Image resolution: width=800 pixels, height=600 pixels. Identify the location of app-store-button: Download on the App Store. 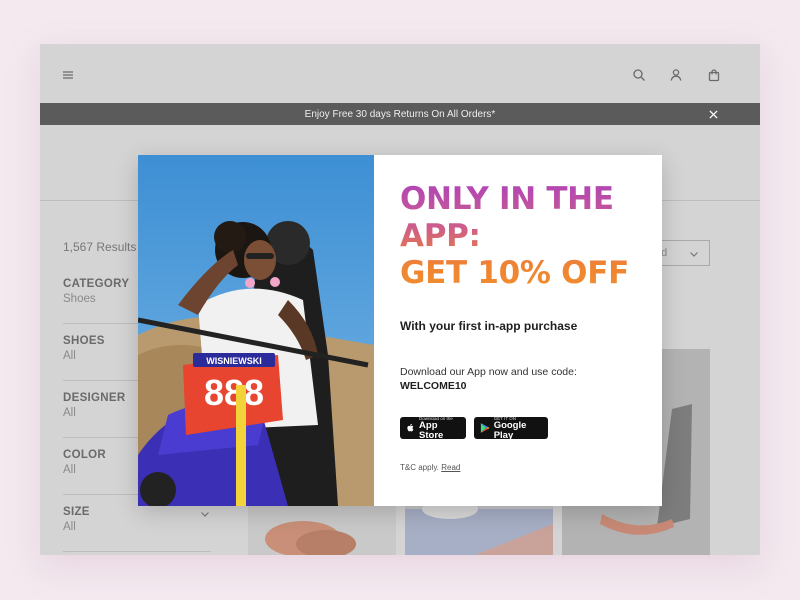
(433, 428).